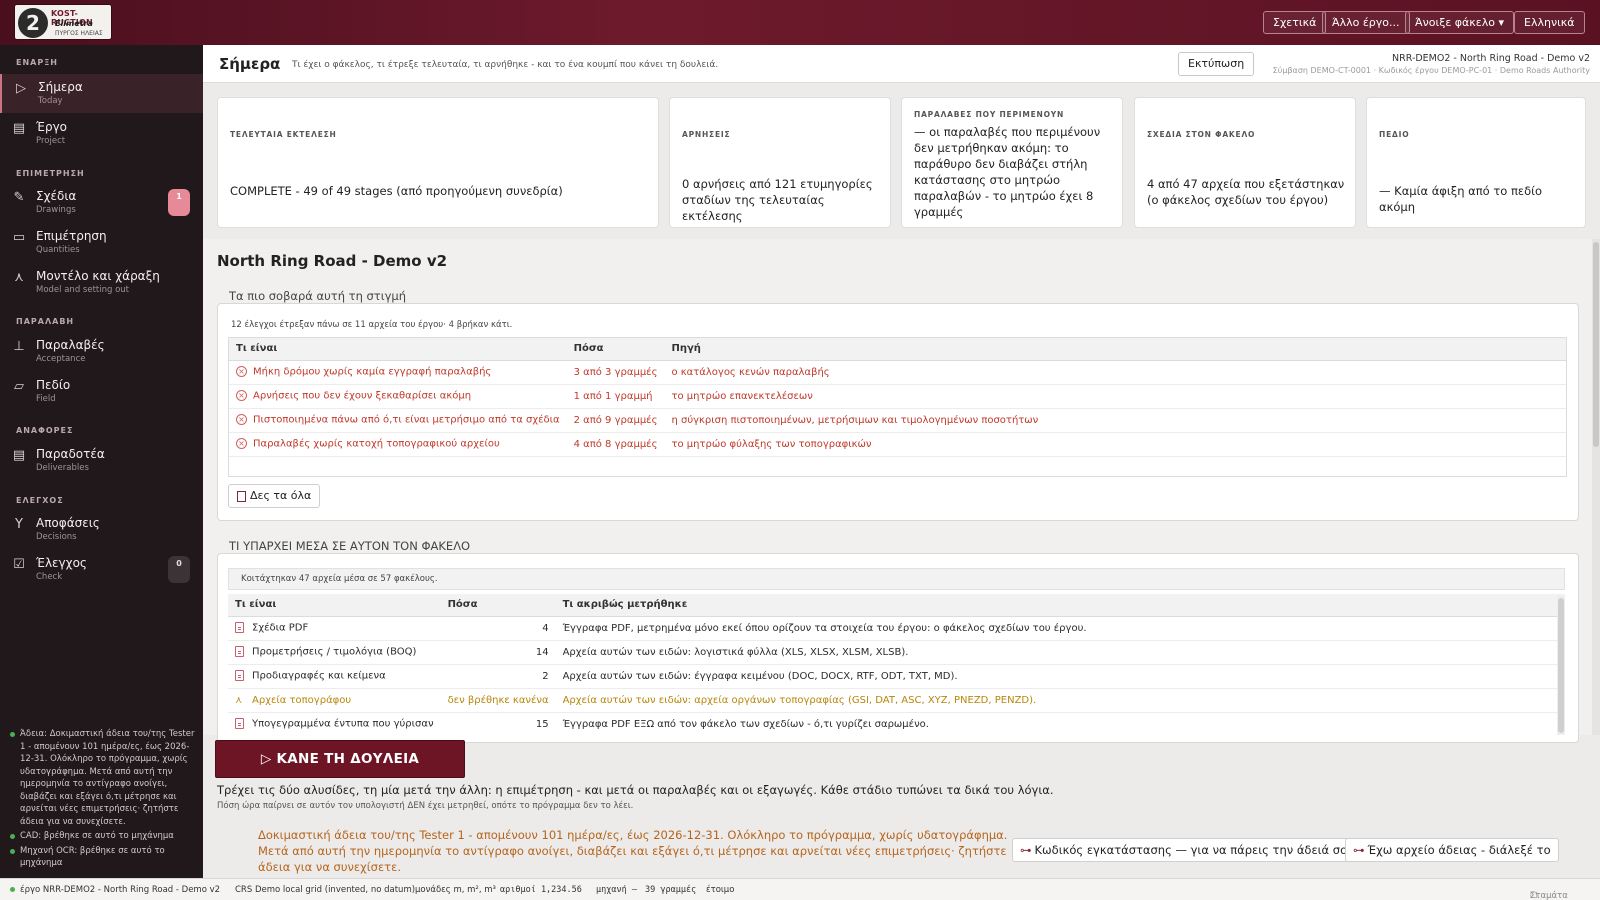  I want to click on folder-table-scrollbar, so click(1561, 665).